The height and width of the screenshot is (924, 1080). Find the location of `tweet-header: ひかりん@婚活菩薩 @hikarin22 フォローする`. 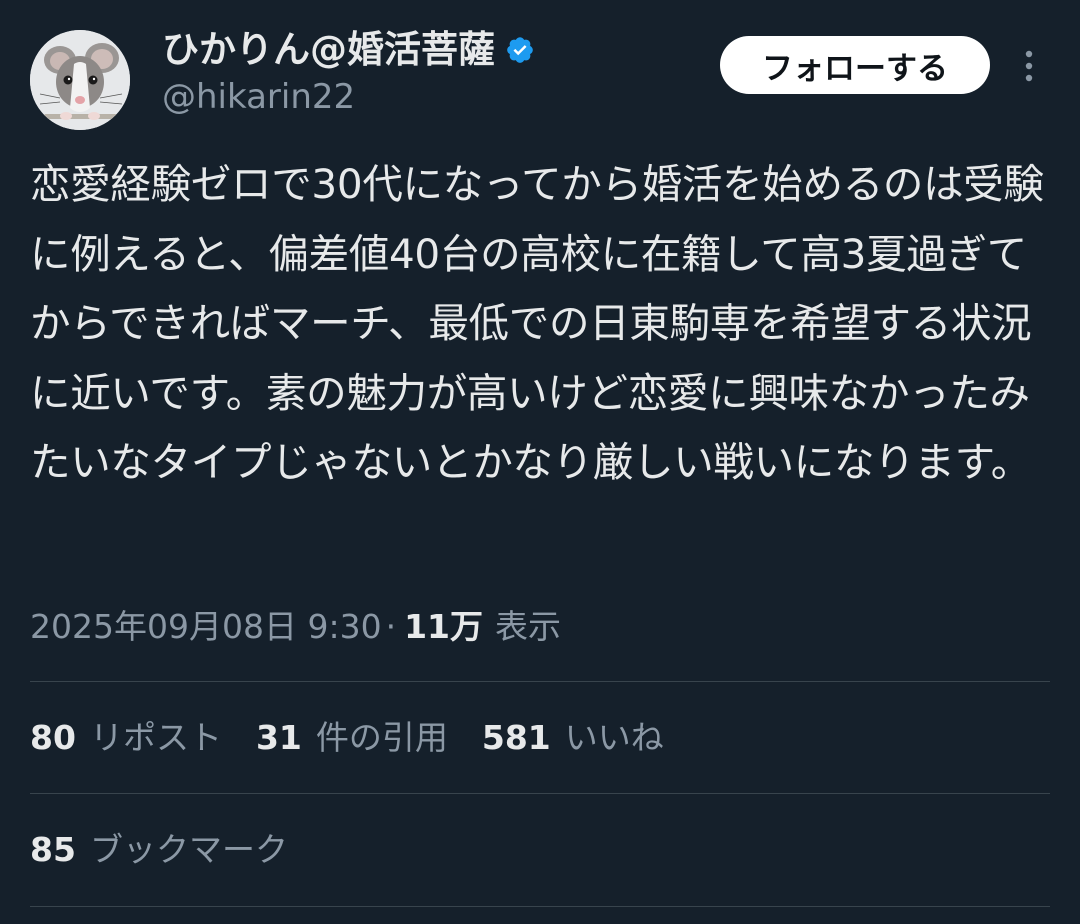

tweet-header: ひかりん@婚活菩薩 @hikarin22 フォローする is located at coordinates (540, 65).